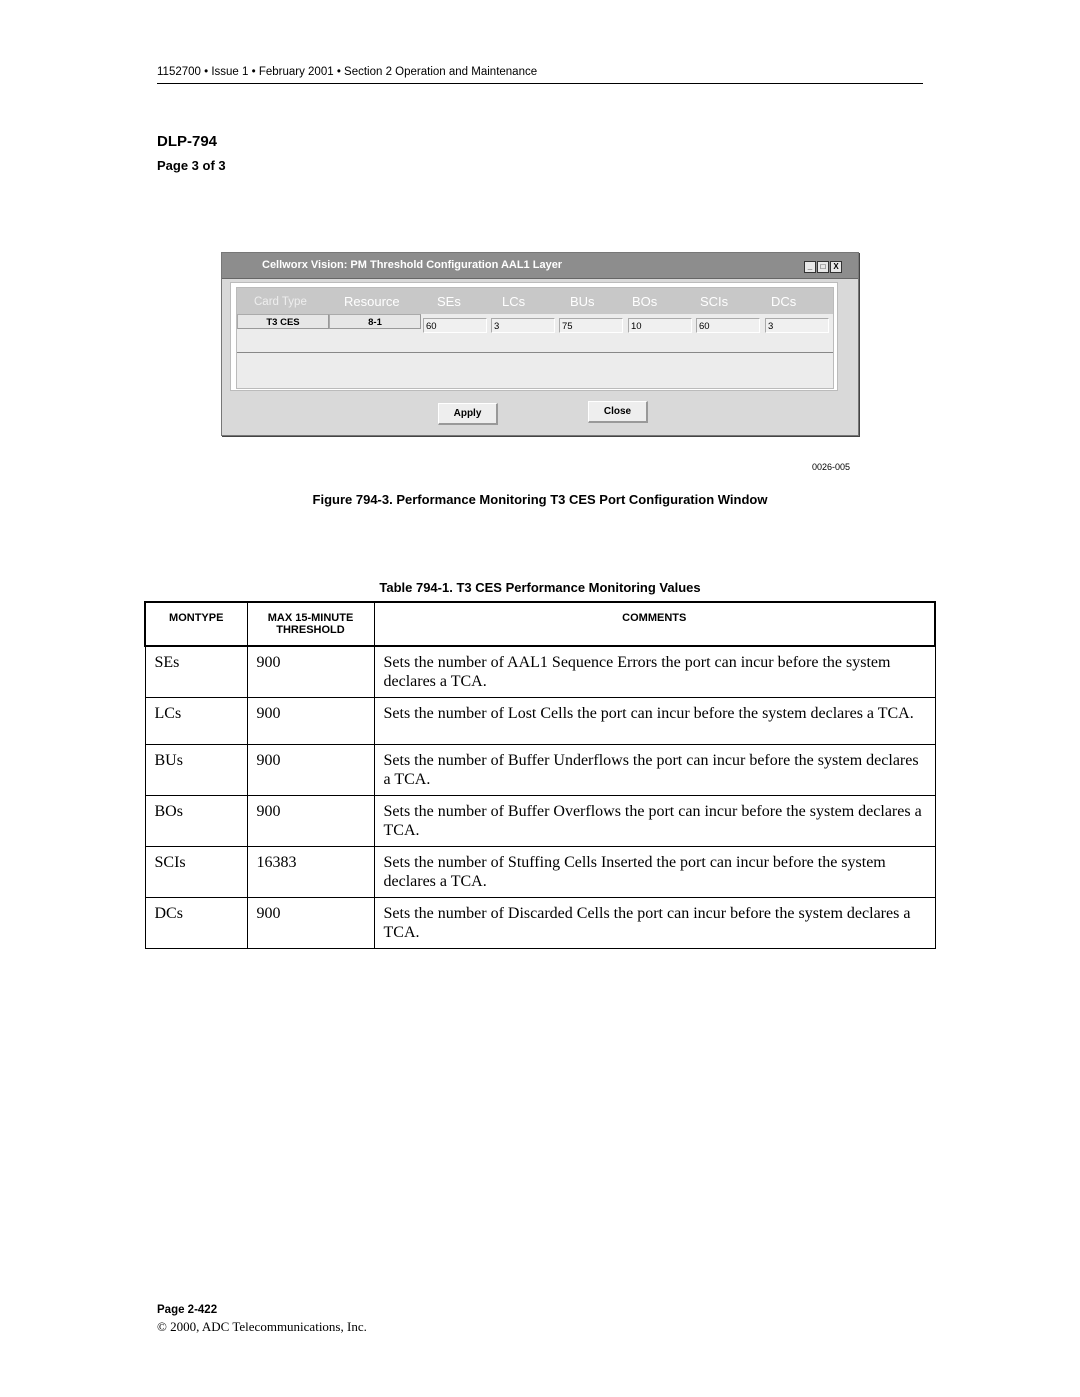  Describe the element at coordinates (784, 301) in the screenshot. I see `col-dcs: DCs` at that location.